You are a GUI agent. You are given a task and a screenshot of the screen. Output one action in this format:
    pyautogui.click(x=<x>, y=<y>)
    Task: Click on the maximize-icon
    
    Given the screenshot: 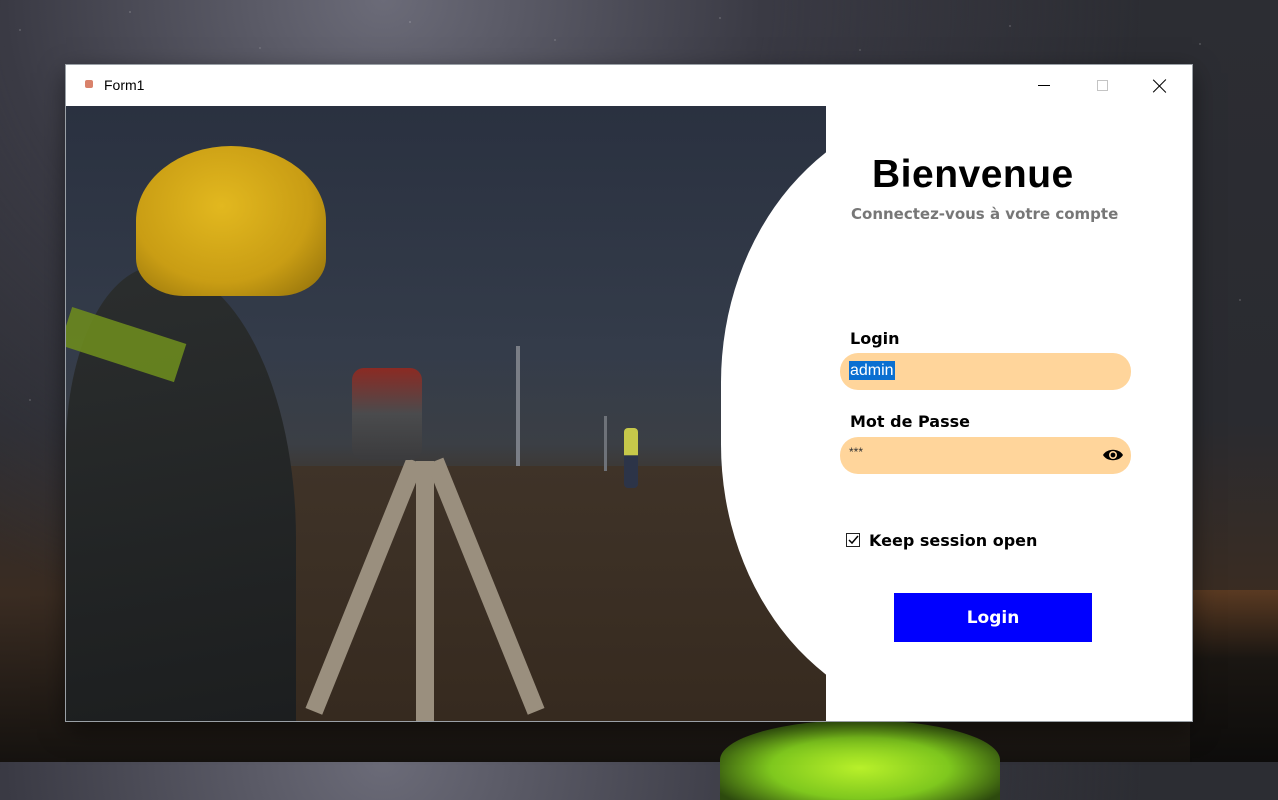 What is the action you would take?
    pyautogui.click(x=1102, y=85)
    